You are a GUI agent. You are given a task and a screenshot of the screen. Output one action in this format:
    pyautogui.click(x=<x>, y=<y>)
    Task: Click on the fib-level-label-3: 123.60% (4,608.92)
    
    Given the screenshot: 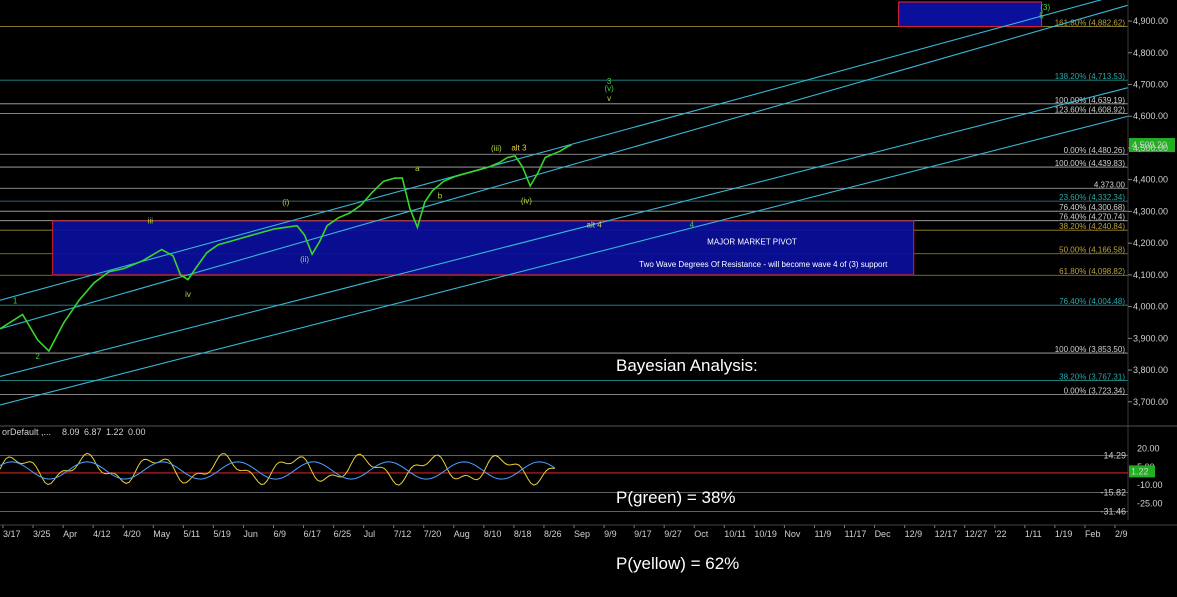 What is the action you would take?
    pyautogui.click(x=1090, y=109)
    